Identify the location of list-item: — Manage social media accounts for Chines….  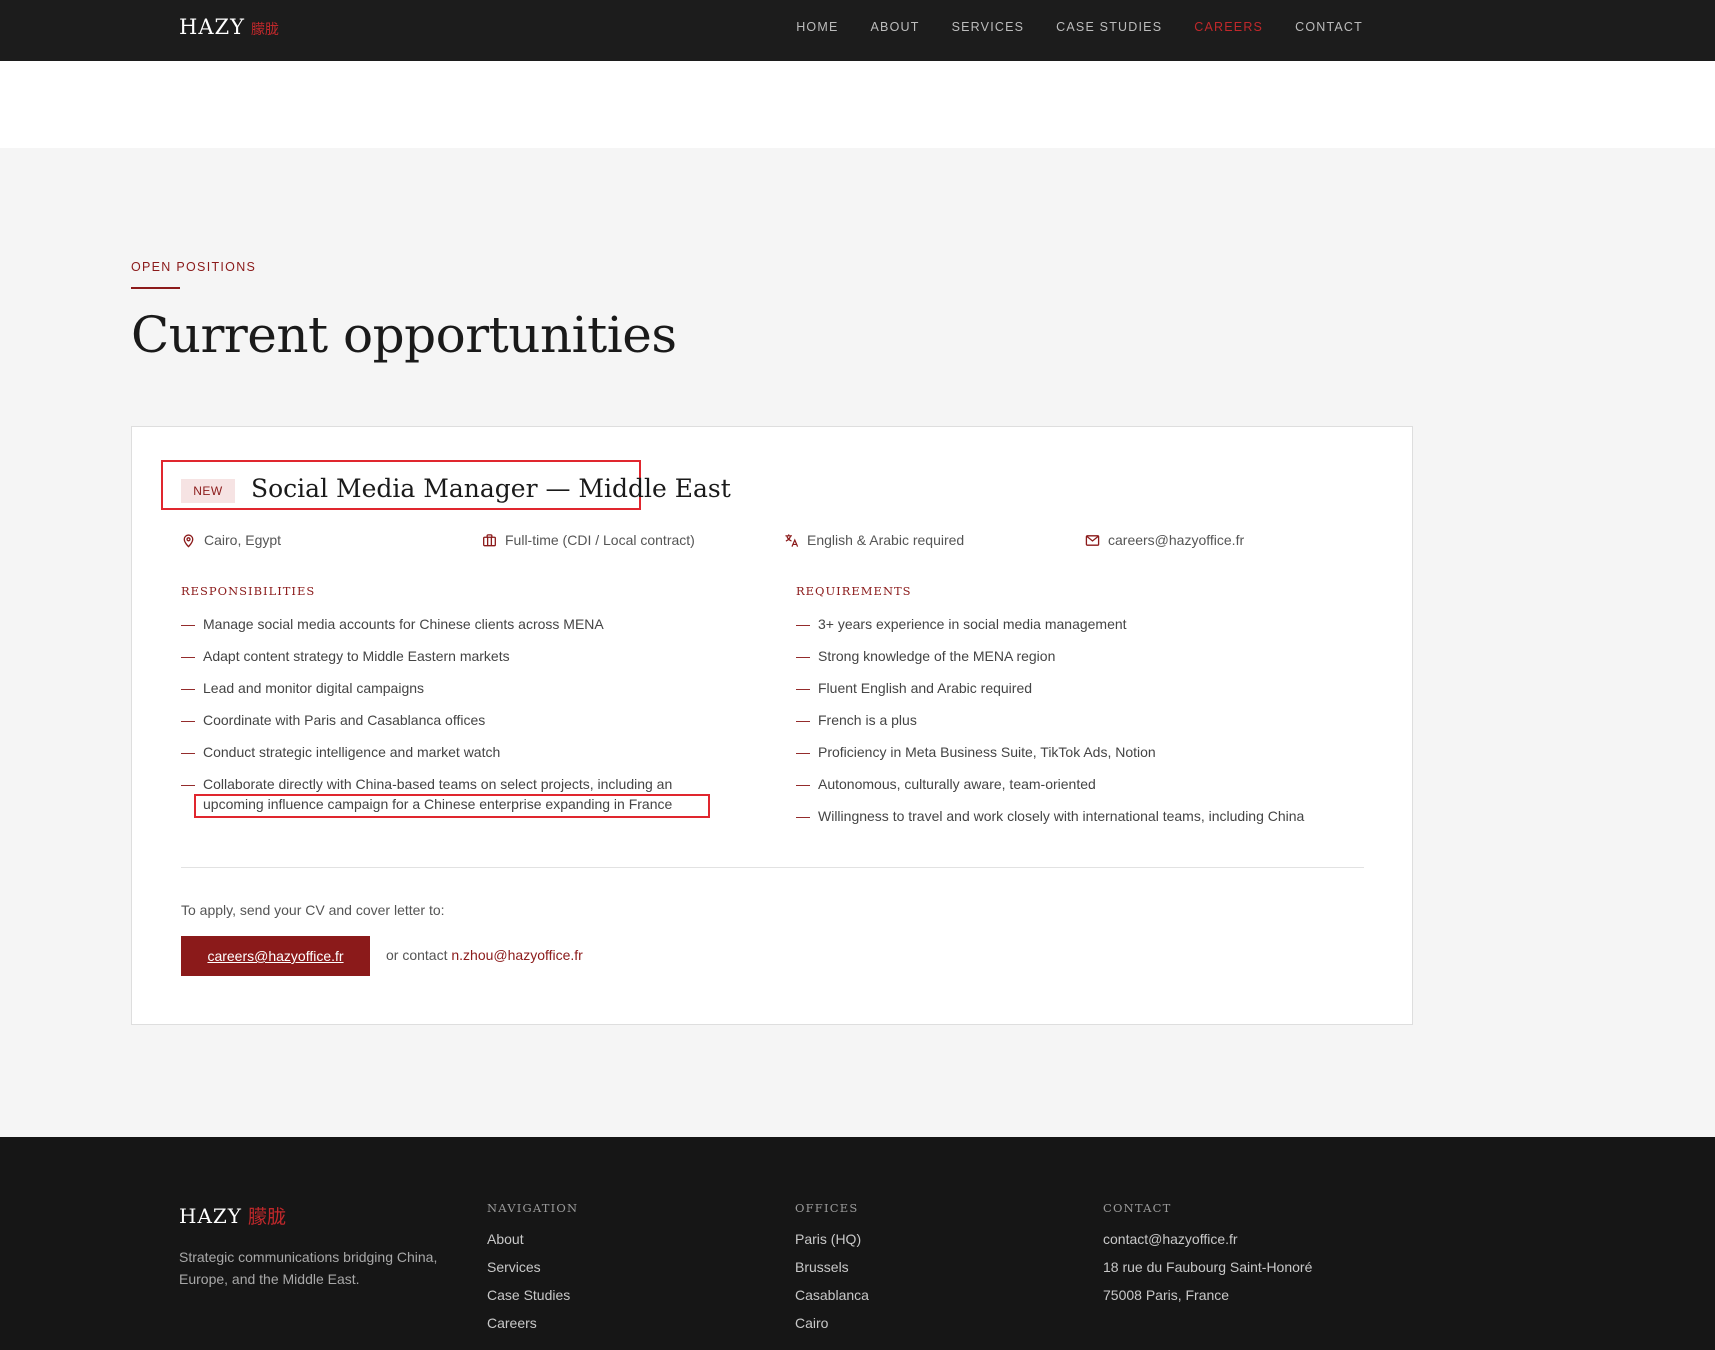
(392, 624).